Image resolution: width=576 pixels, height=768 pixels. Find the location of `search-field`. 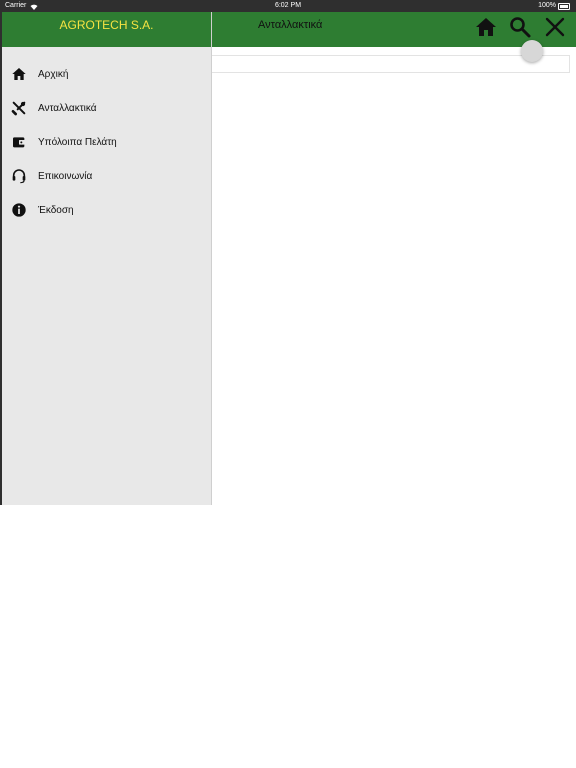

search-field is located at coordinates (391, 64).